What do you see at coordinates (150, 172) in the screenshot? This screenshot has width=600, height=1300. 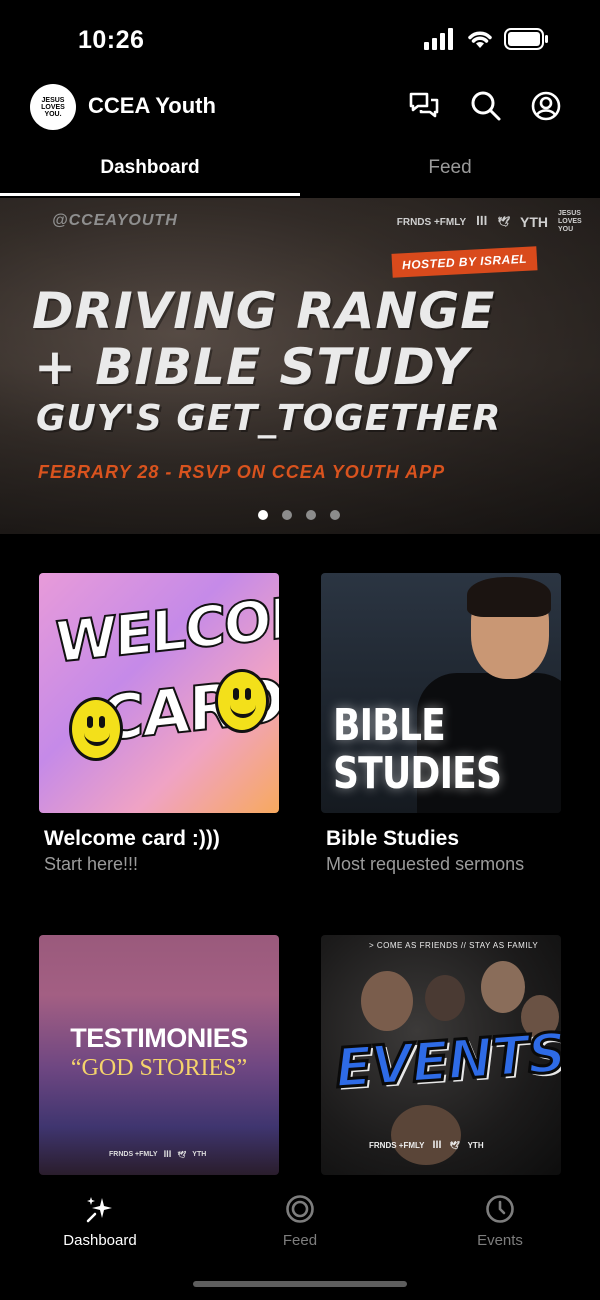 I see `tab-dashboard: Dashboard` at bounding box center [150, 172].